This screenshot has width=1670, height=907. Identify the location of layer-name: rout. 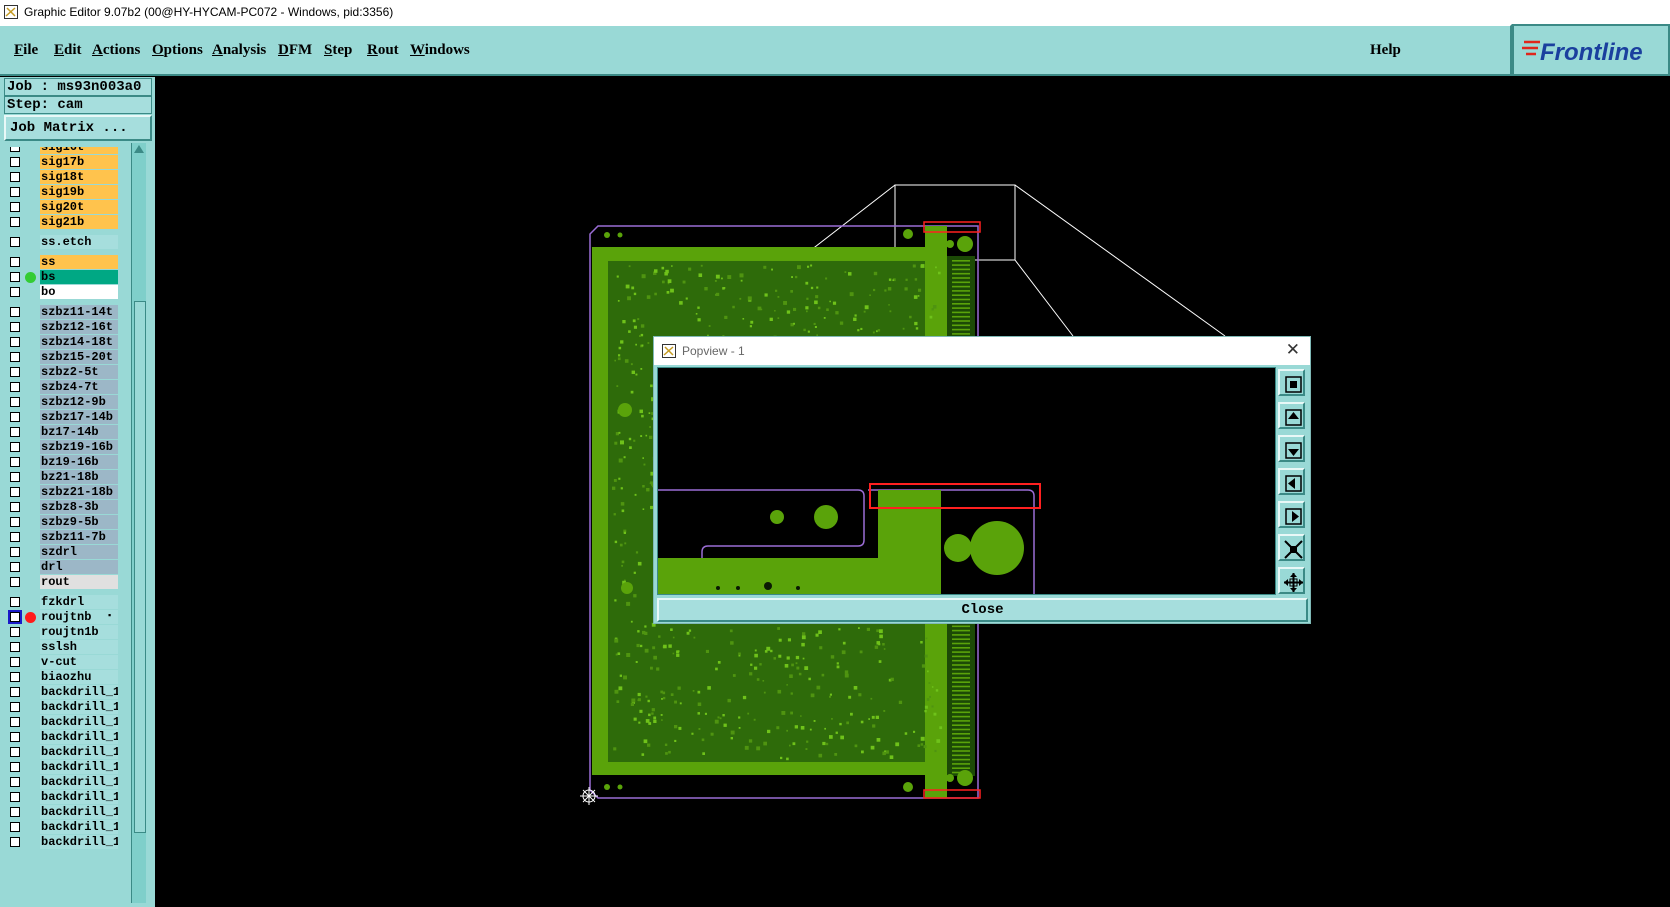
(79, 582).